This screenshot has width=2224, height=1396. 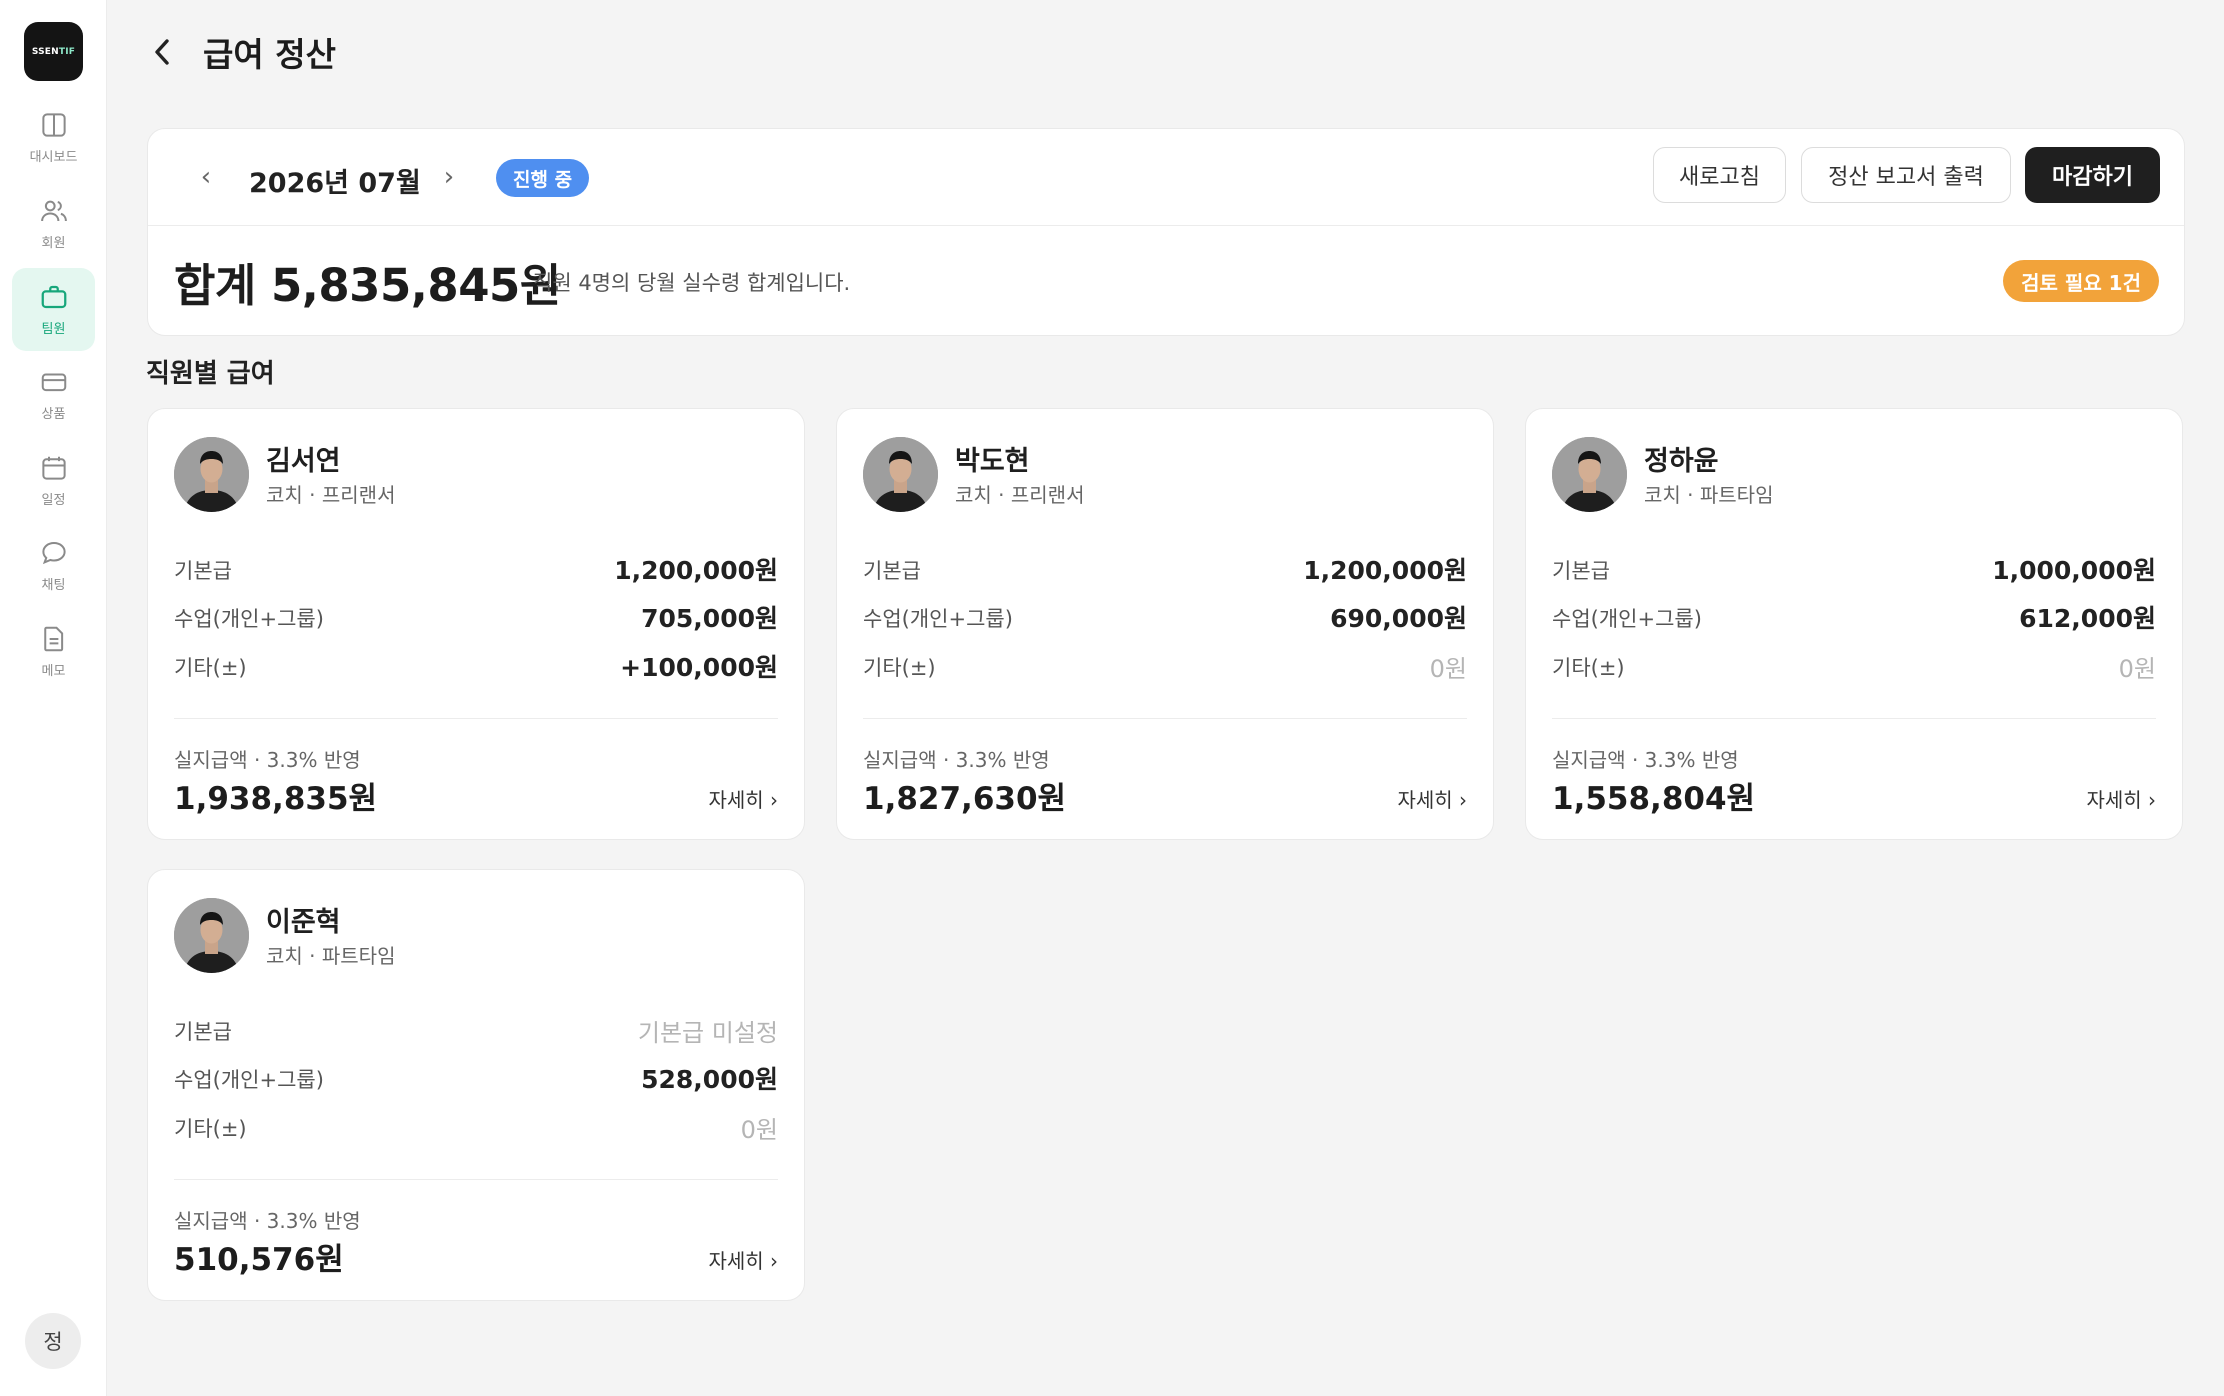 I want to click on sidebar-item-schedule: 일정, so click(x=53, y=480).